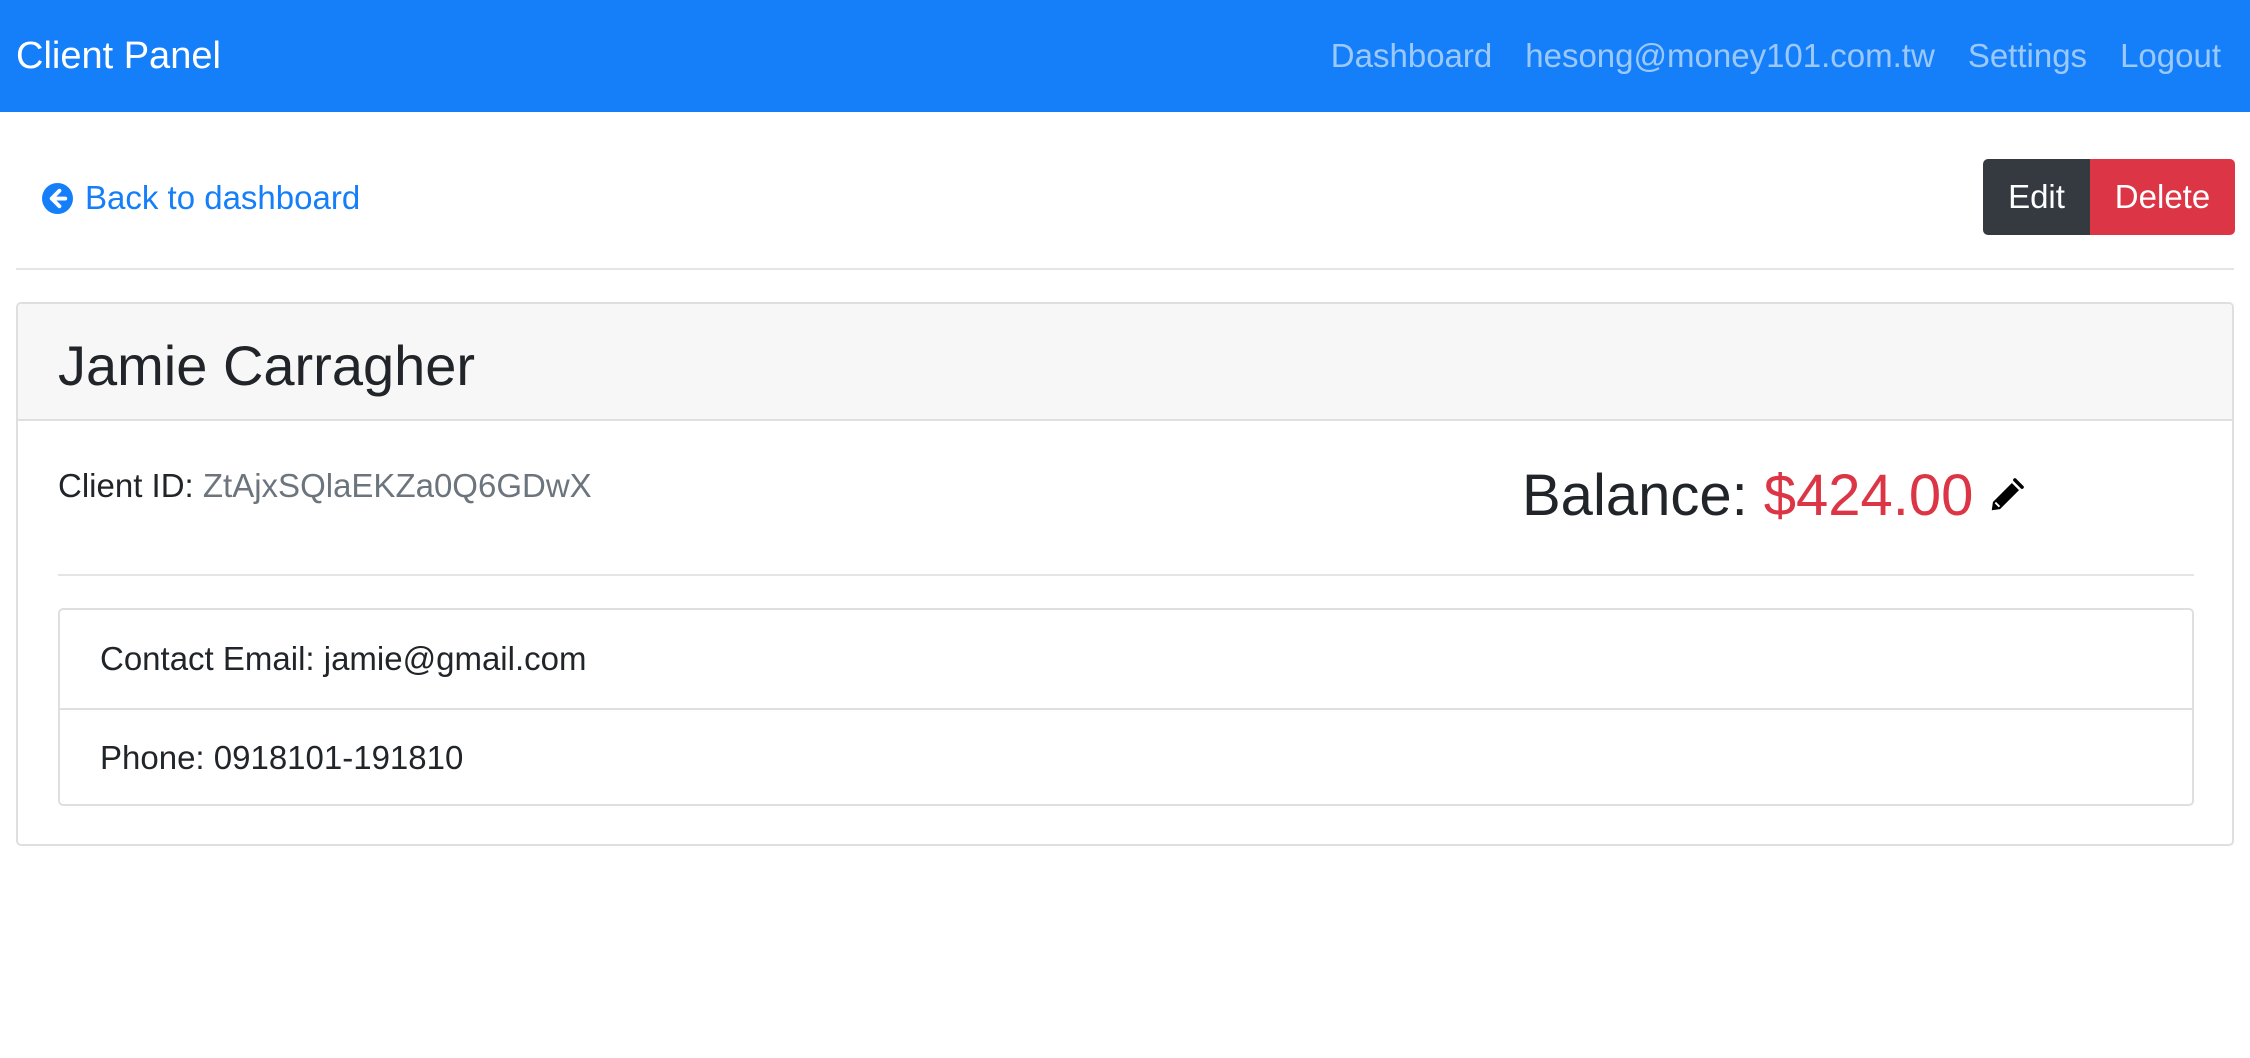  What do you see at coordinates (1868, 495) in the screenshot?
I see `balance-amount: $424.00` at bounding box center [1868, 495].